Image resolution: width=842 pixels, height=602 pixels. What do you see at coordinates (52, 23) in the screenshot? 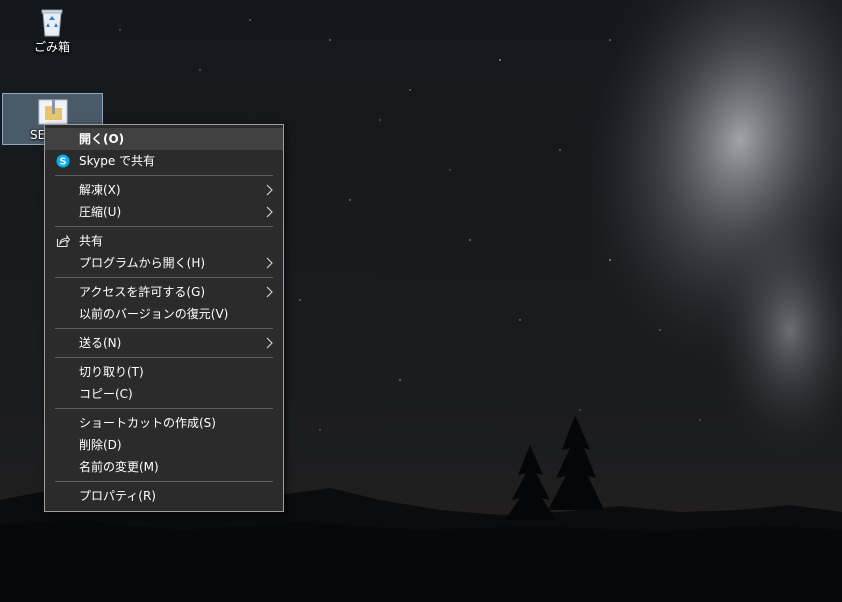
I see `recycle-bin-icon` at bounding box center [52, 23].